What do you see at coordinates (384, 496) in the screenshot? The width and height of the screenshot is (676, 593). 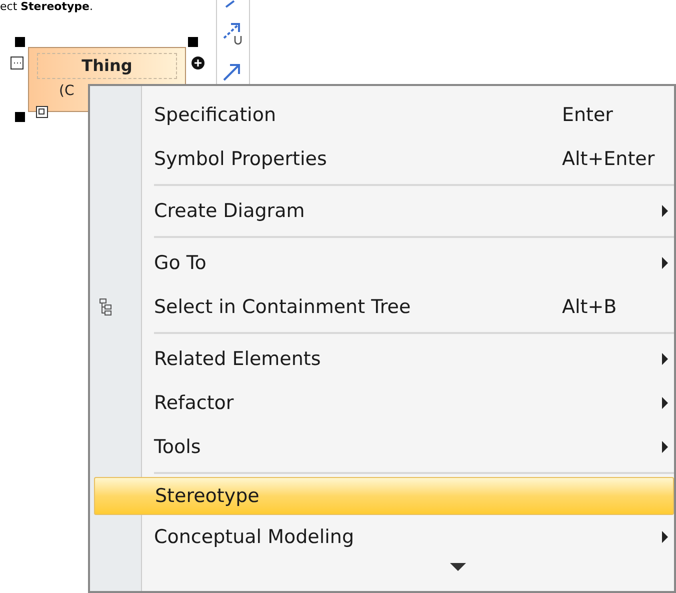 I see `menu-item: Stereotype` at bounding box center [384, 496].